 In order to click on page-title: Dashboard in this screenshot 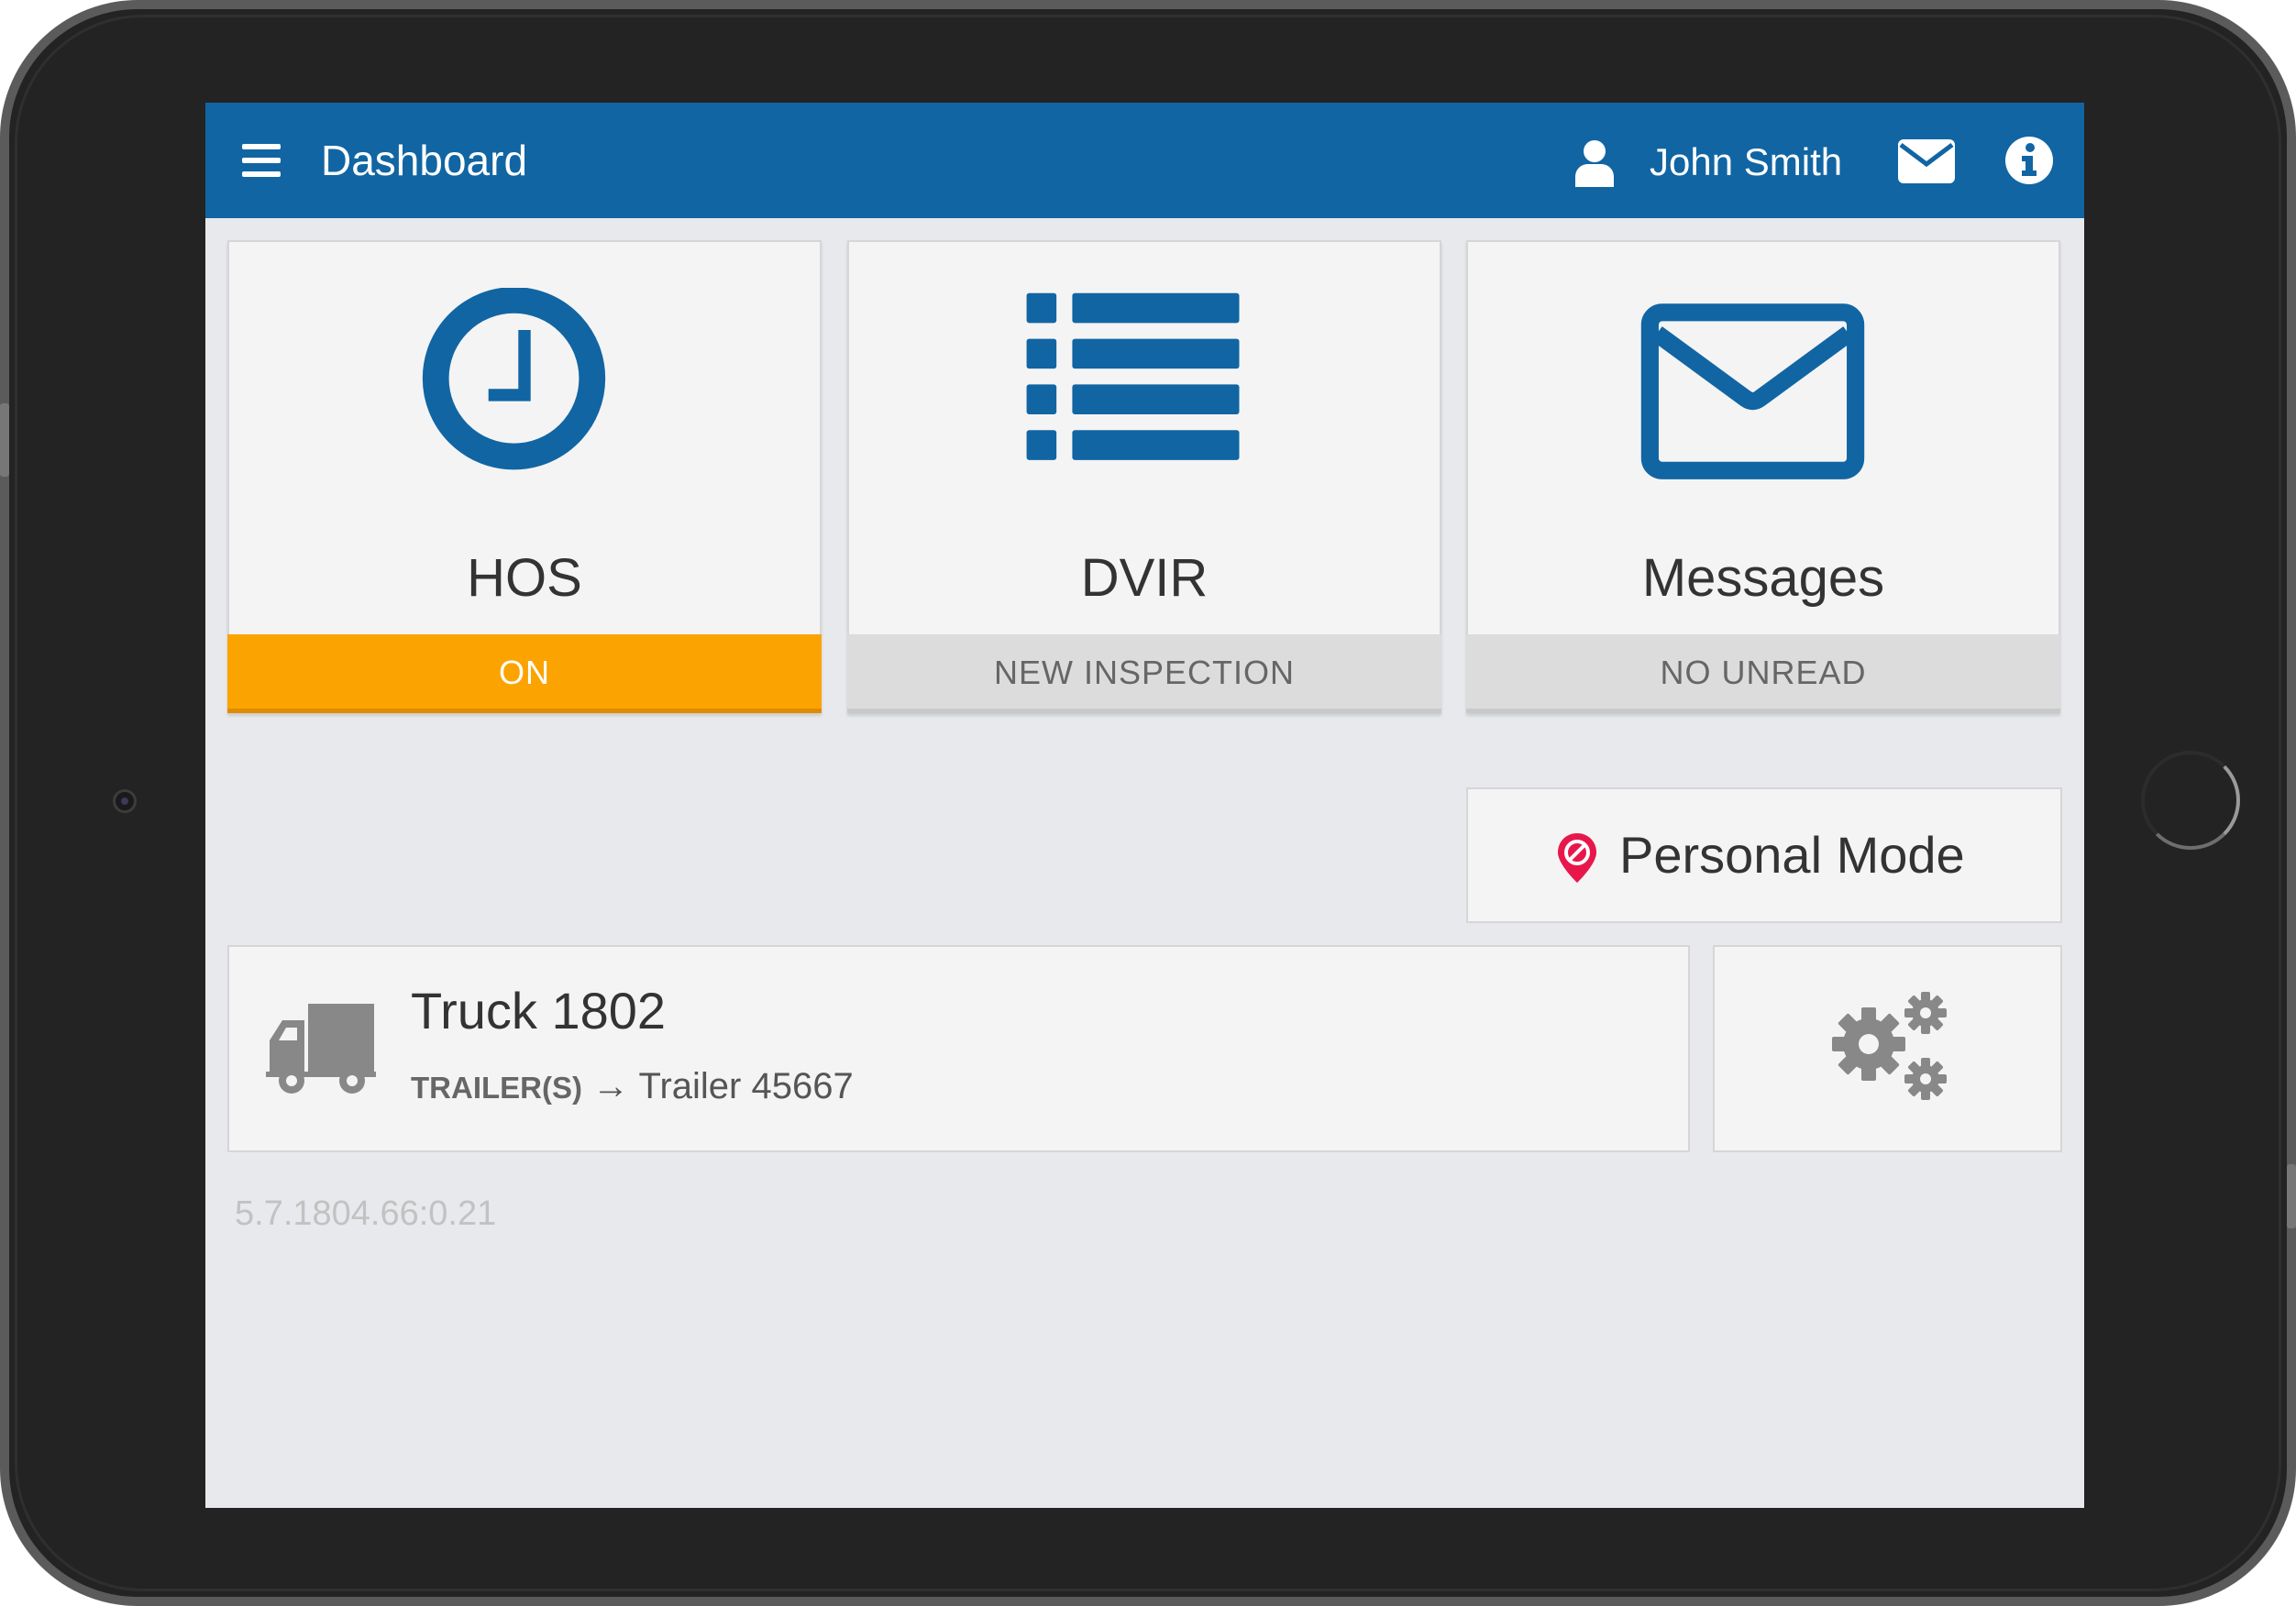, I will do `click(424, 160)`.